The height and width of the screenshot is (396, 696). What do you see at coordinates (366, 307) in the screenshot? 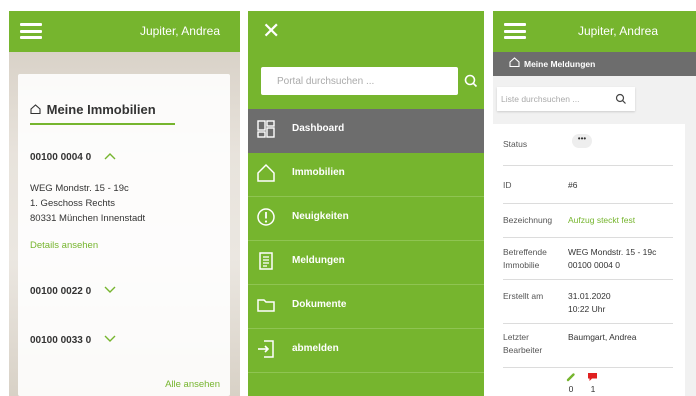
I see `menu-item-dokumente: Dokumente` at bounding box center [366, 307].